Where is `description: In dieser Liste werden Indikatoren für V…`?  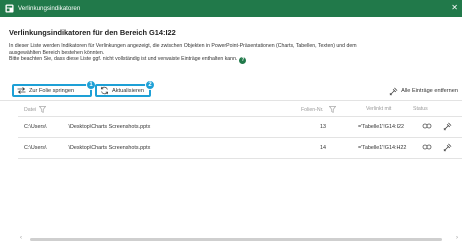
description: In dieser Liste werden Indikatoren für V… is located at coordinates (233, 54).